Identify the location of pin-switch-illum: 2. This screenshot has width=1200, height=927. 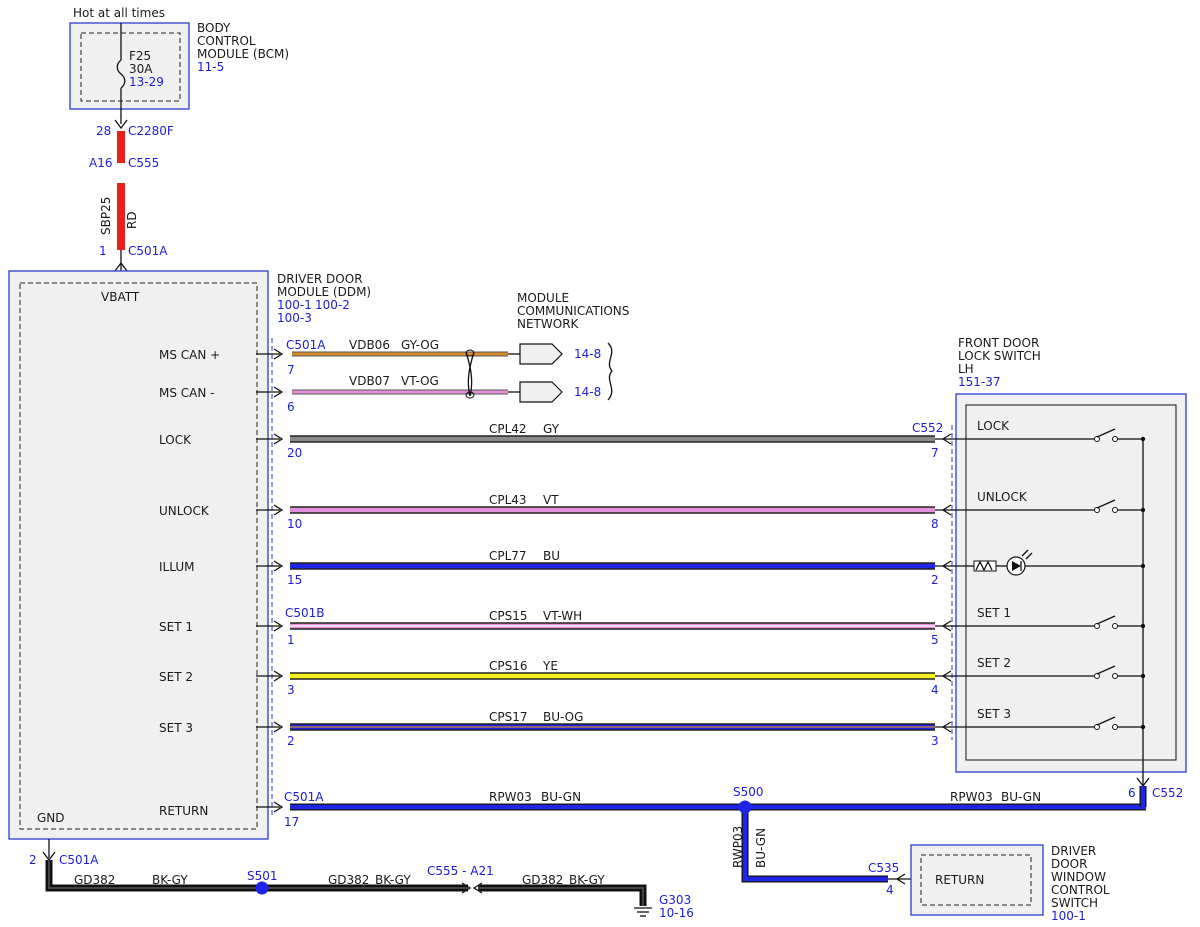
(935, 580).